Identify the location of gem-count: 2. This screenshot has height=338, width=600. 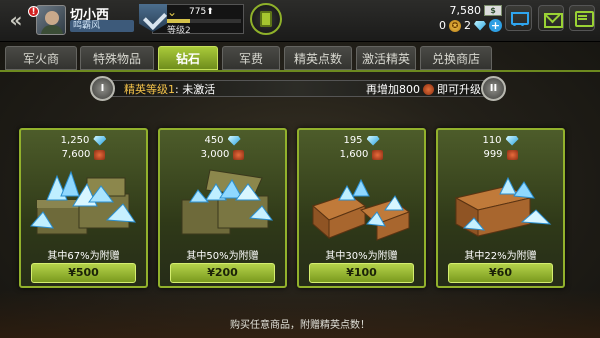
(467, 25).